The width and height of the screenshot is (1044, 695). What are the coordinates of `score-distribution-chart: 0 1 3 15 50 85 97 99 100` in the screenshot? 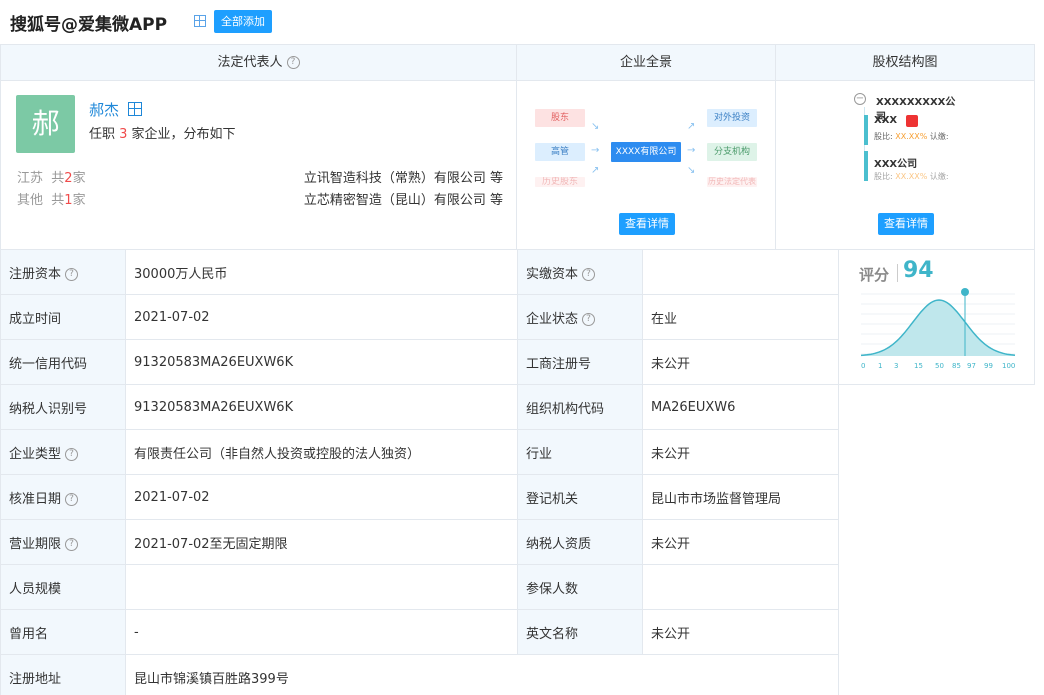 It's located at (937, 329).